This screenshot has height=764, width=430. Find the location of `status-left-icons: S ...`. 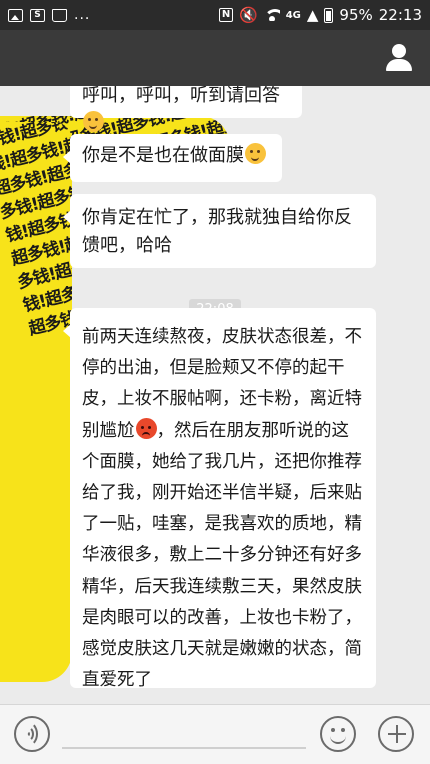

status-left-icons: S ... is located at coordinates (49, 15).